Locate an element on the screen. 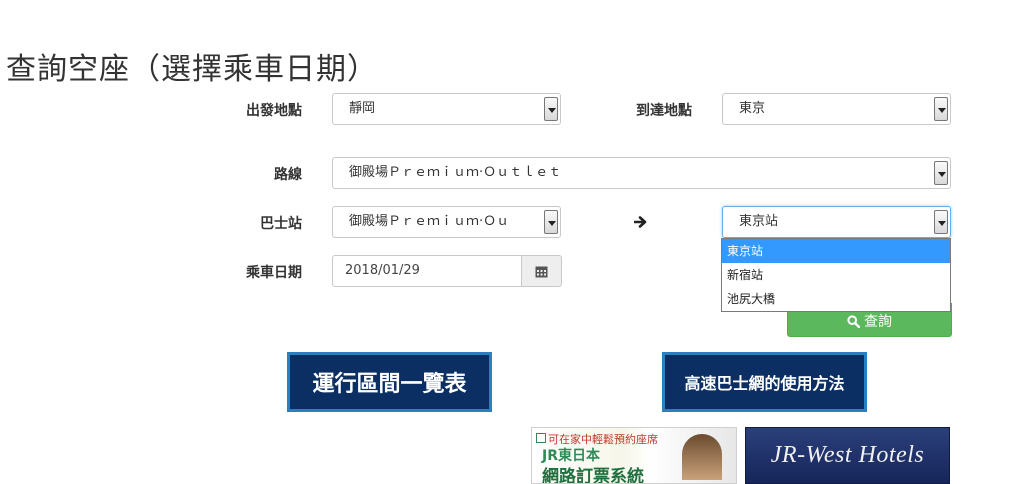  jr-west-hotels-banner: JR-West Hotels is located at coordinates (847, 455).